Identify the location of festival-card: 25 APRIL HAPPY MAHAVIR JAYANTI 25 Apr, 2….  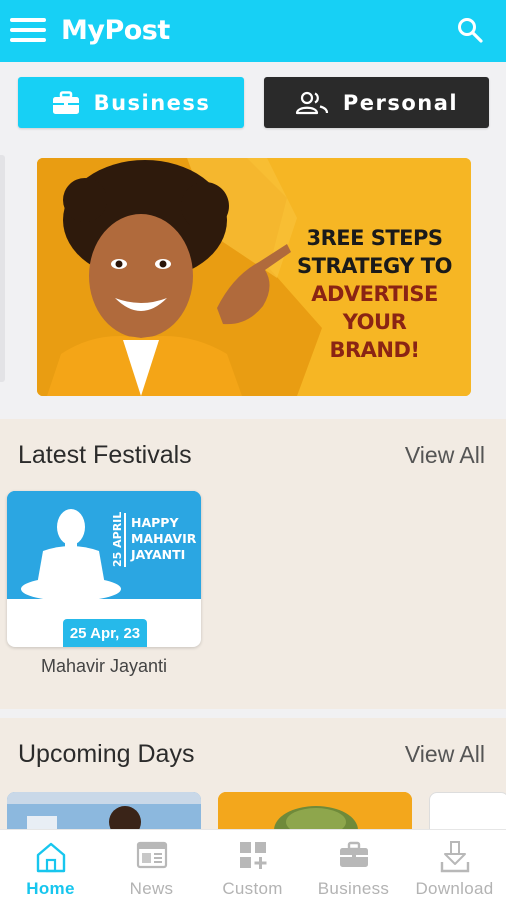
(104, 569).